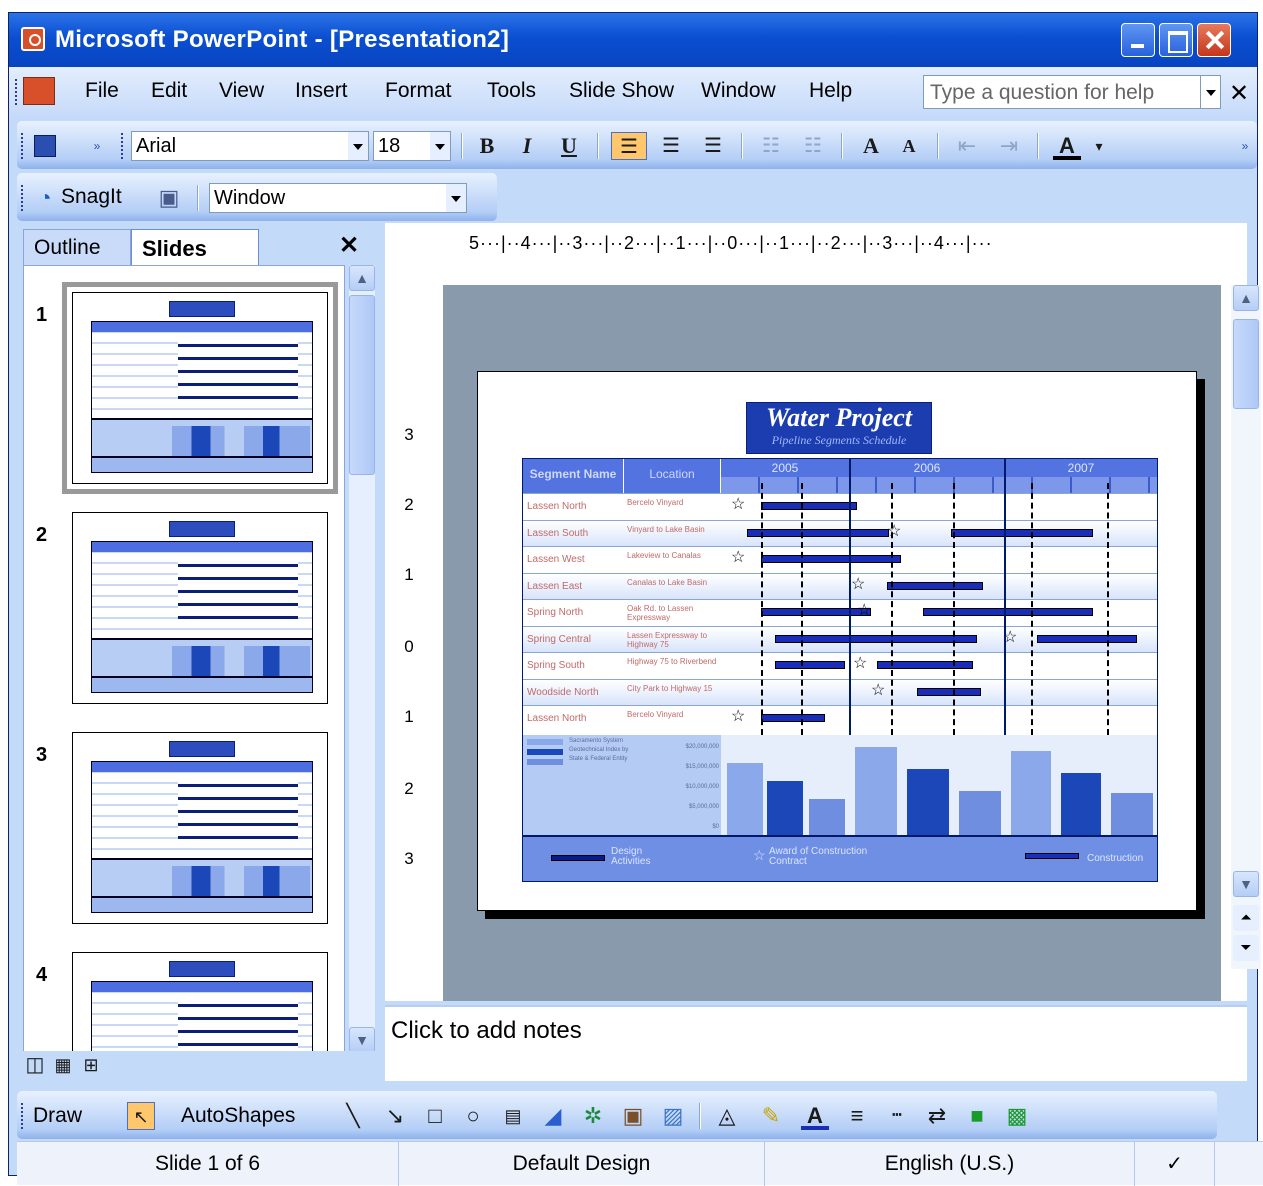  I want to click on dash-style-icon: ┅, so click(897, 1116).